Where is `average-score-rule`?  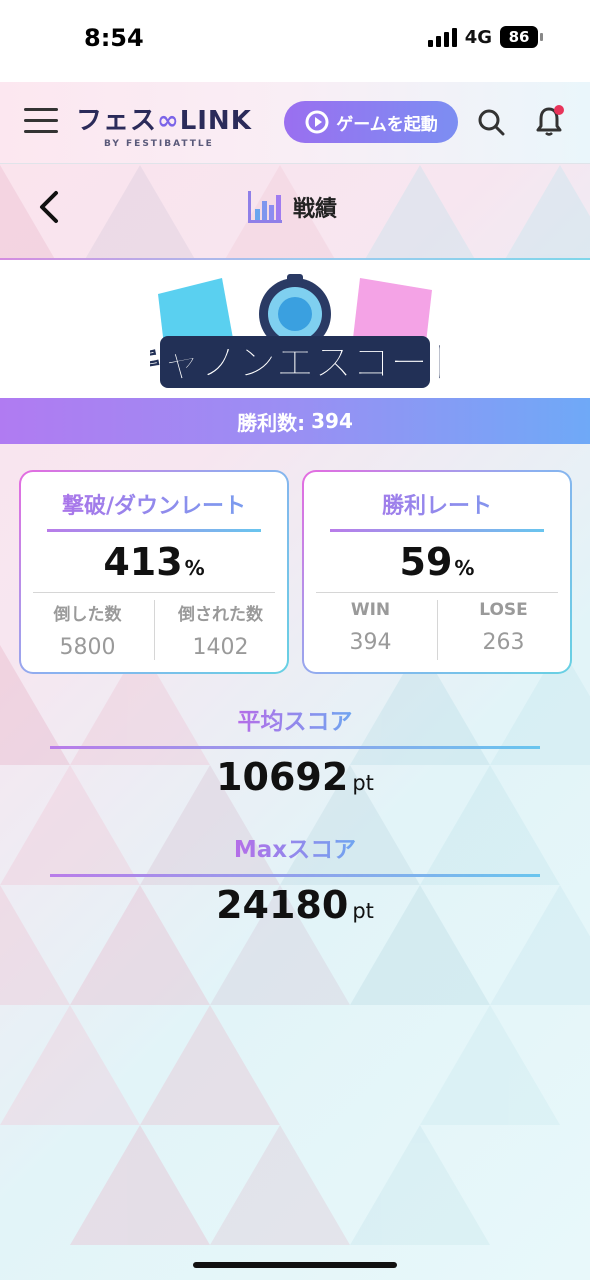 average-score-rule is located at coordinates (295, 747).